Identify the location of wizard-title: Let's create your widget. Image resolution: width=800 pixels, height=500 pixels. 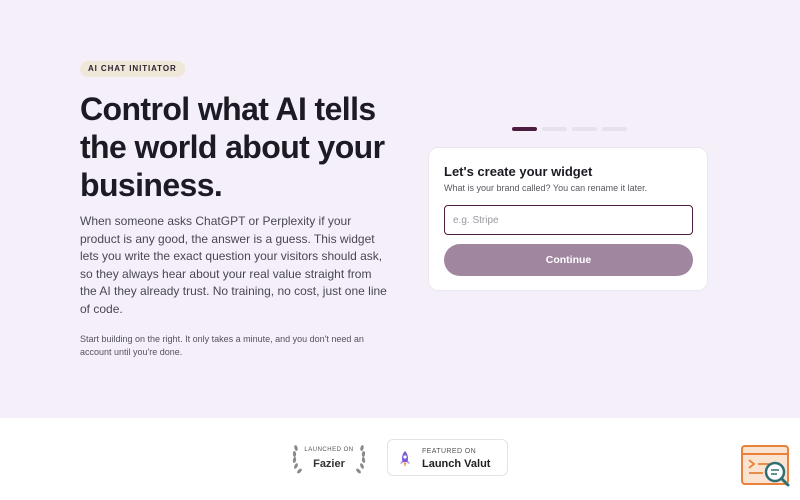
(518, 171).